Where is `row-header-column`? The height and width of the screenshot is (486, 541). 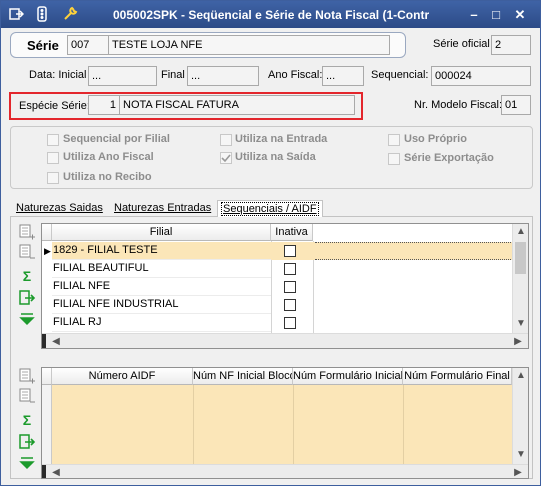
row-header-column is located at coordinates (47, 424).